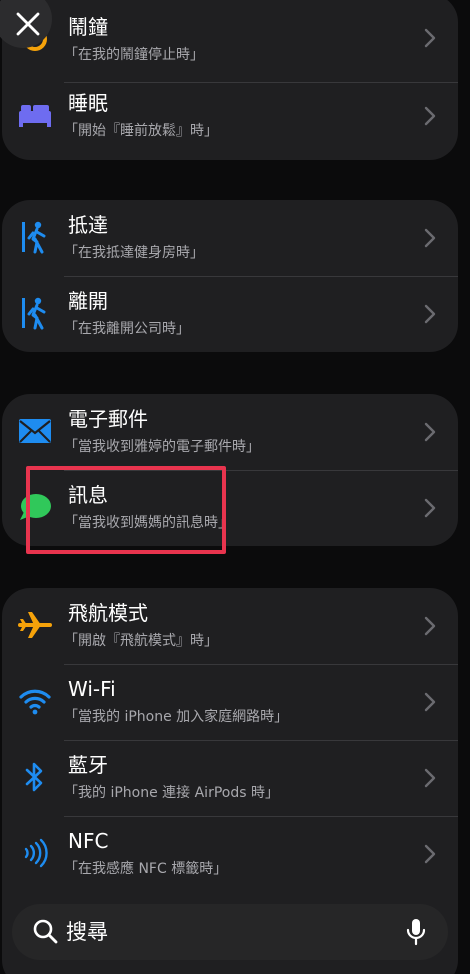 This screenshot has width=470, height=974. Describe the element at coordinates (35, 701) in the screenshot. I see `wifi-icon` at that location.